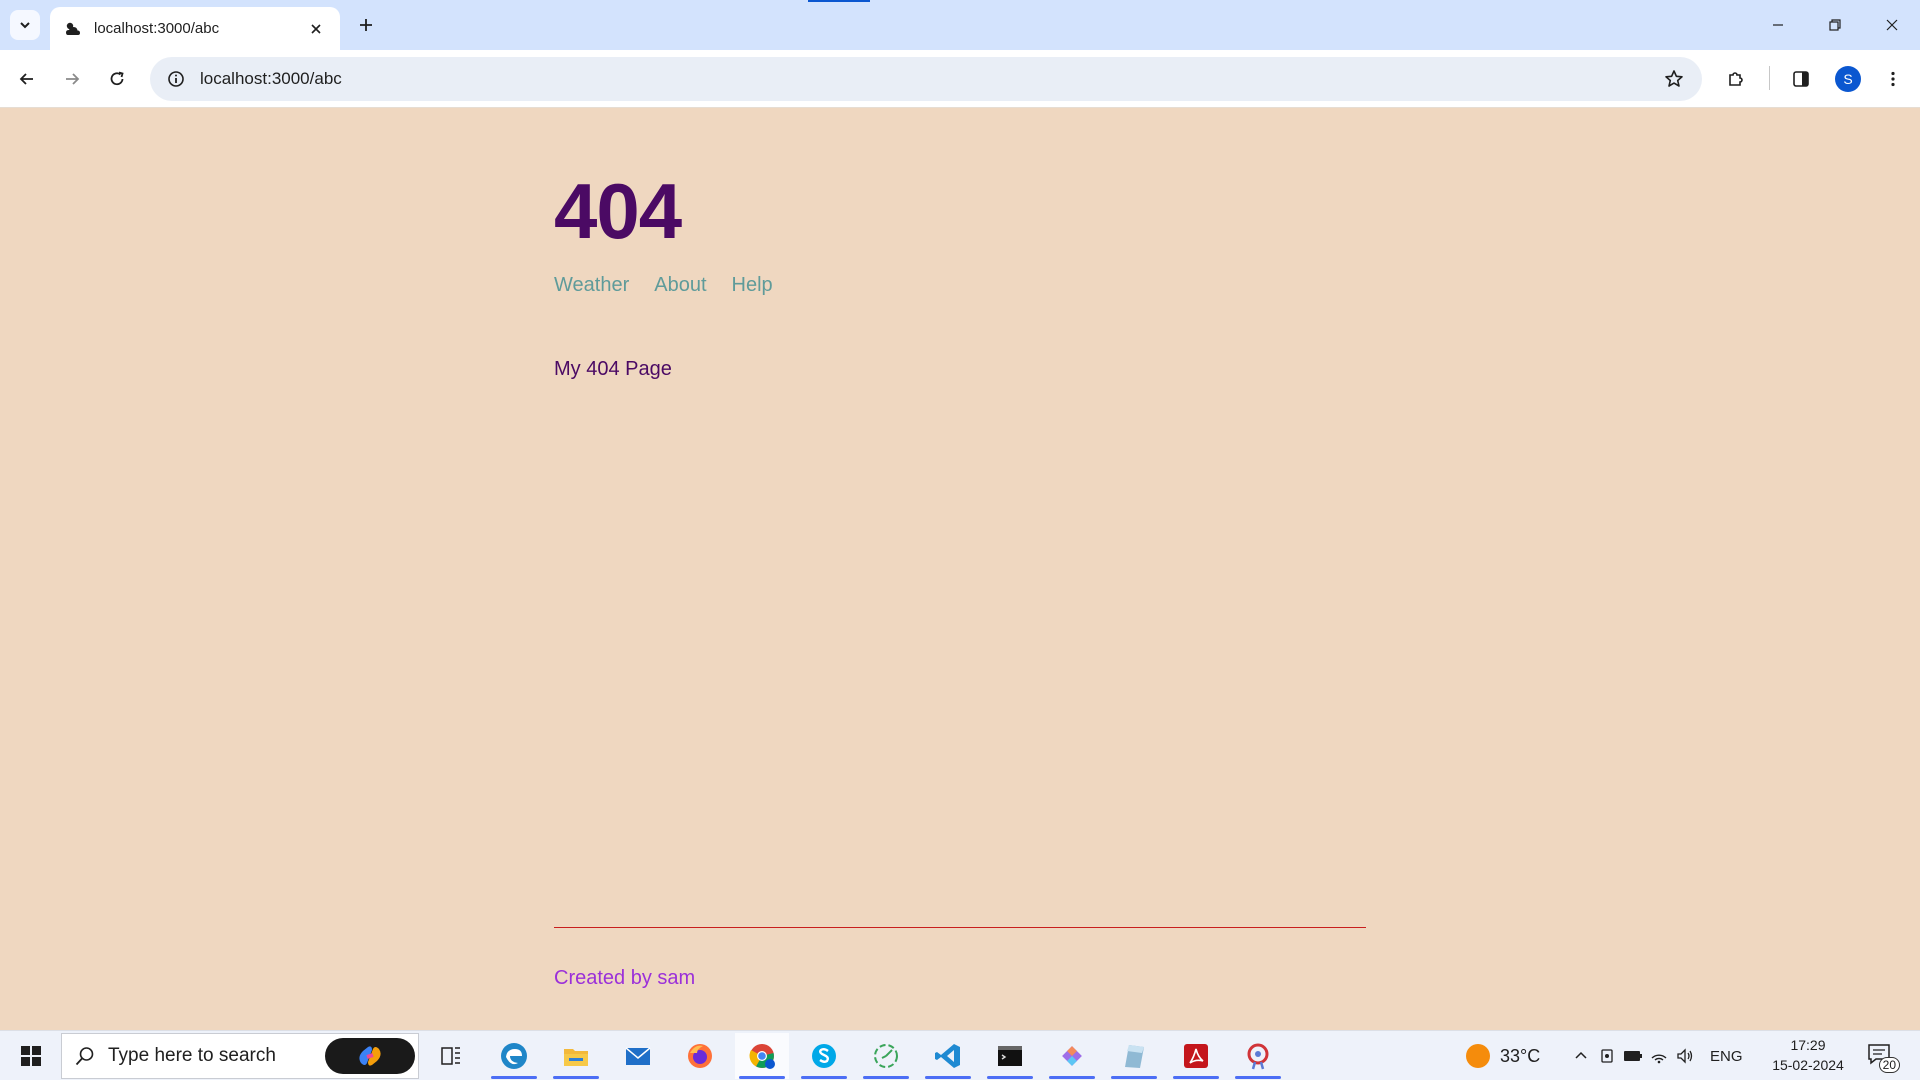  Describe the element at coordinates (1633, 1056) in the screenshot. I see `battery-icon` at that location.